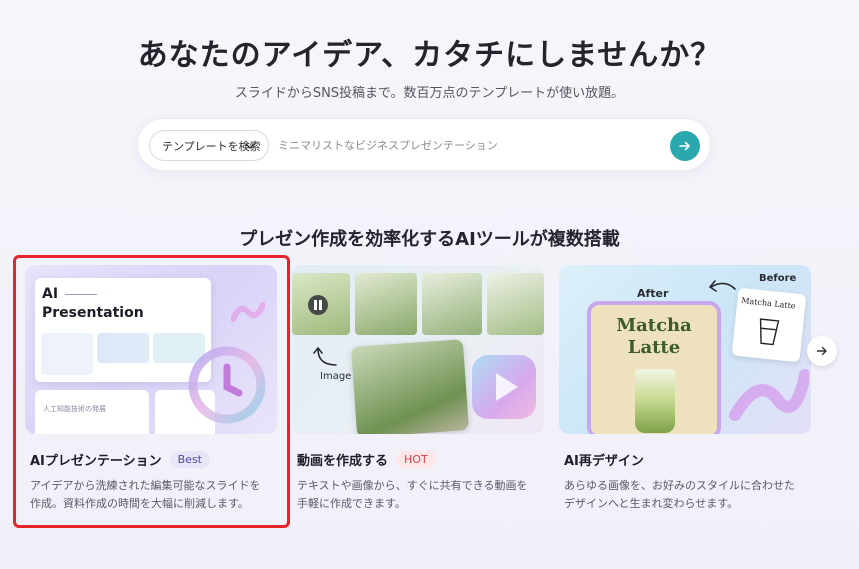 This screenshot has width=859, height=569. What do you see at coordinates (227, 385) in the screenshot?
I see `clock-3d-icon` at bounding box center [227, 385].